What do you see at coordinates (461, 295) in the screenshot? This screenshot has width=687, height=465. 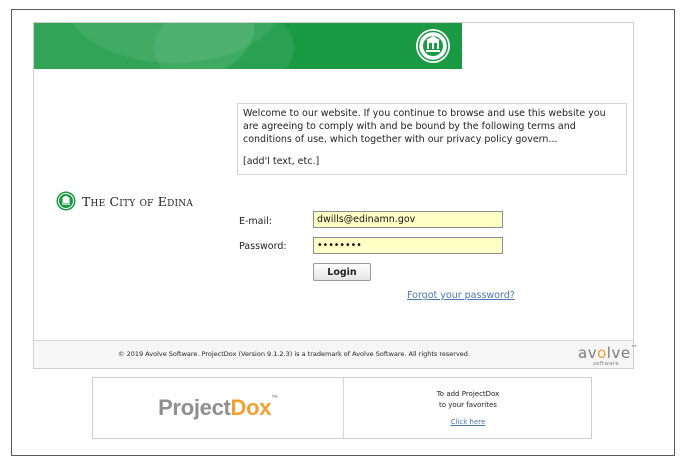 I see `forgot-password-link: Forgot your password?` at bounding box center [461, 295].